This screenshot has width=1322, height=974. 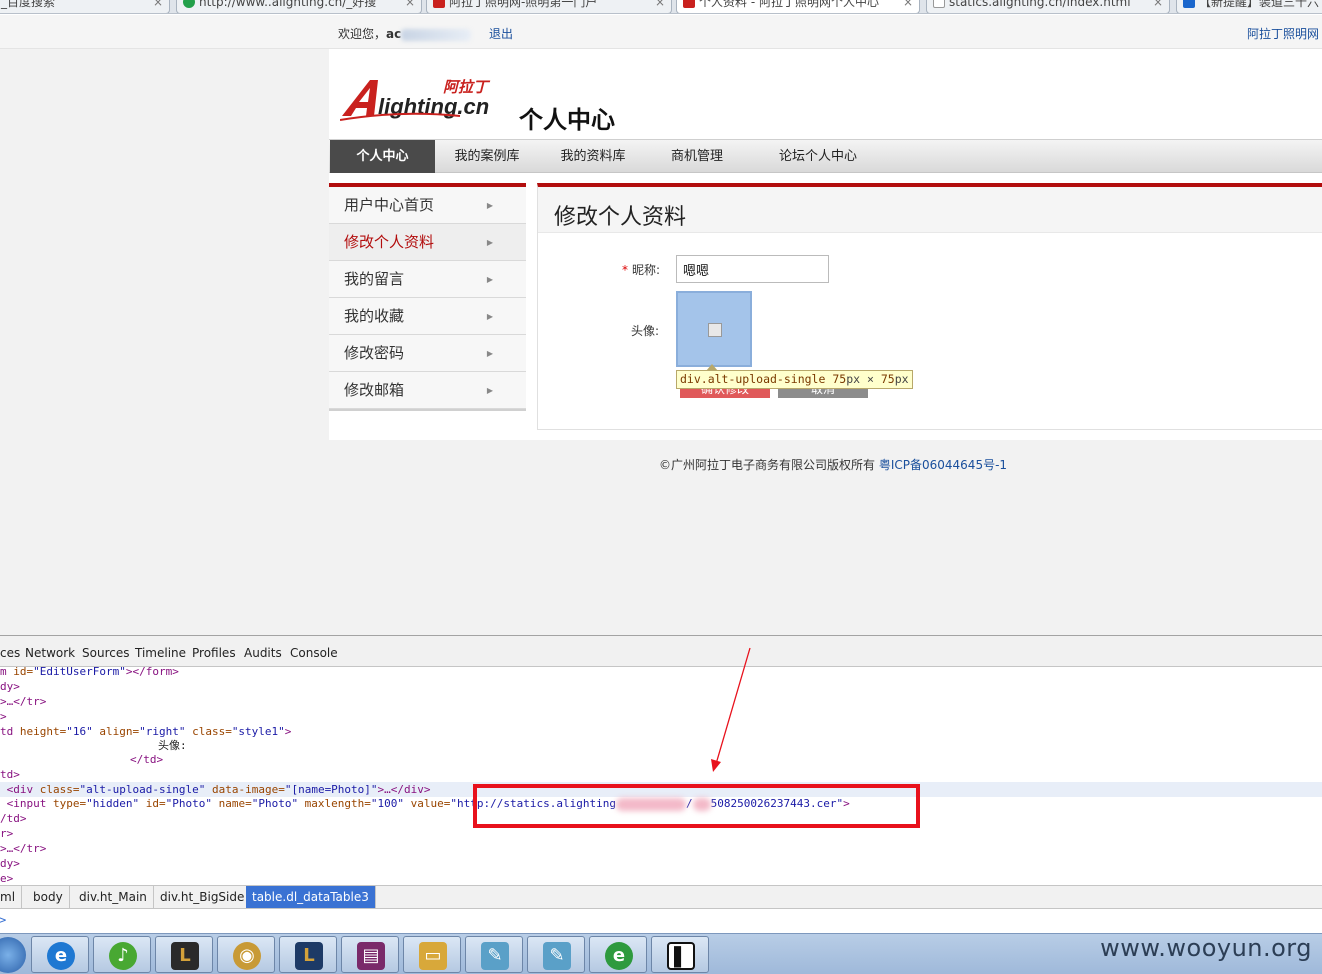 What do you see at coordinates (6, 878) in the screenshot?
I see `dom-line: e>` at bounding box center [6, 878].